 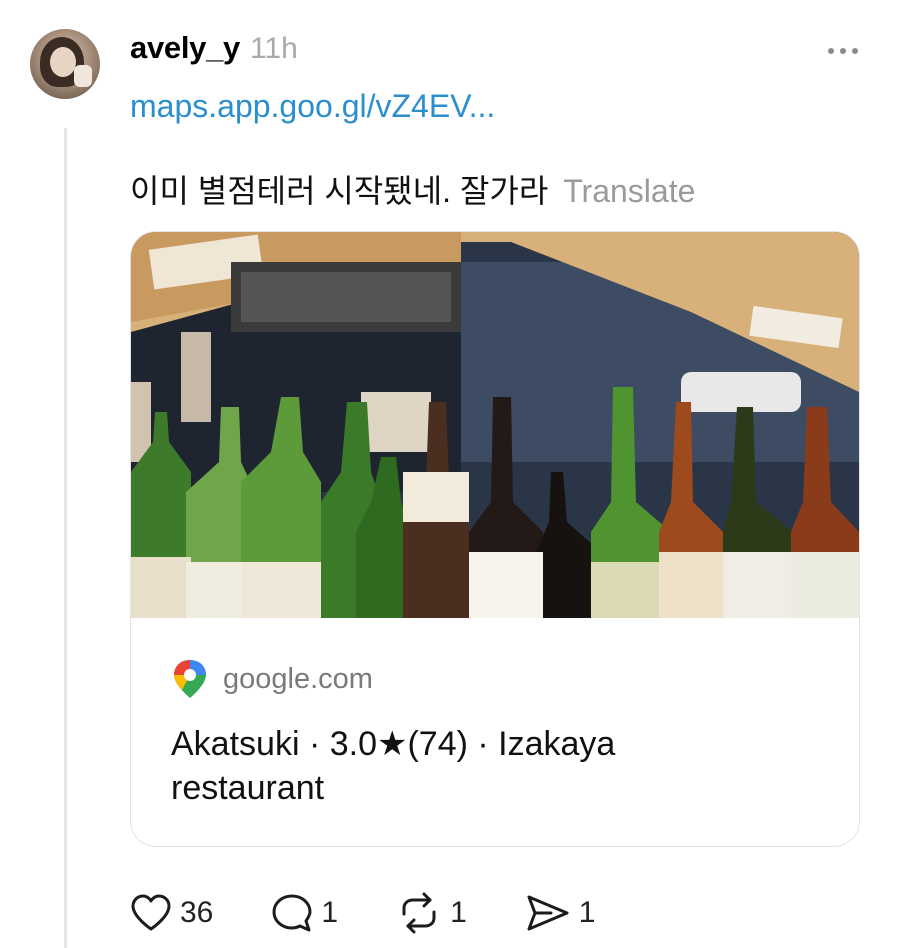 What do you see at coordinates (292, 913) in the screenshot?
I see `comment-icon` at bounding box center [292, 913].